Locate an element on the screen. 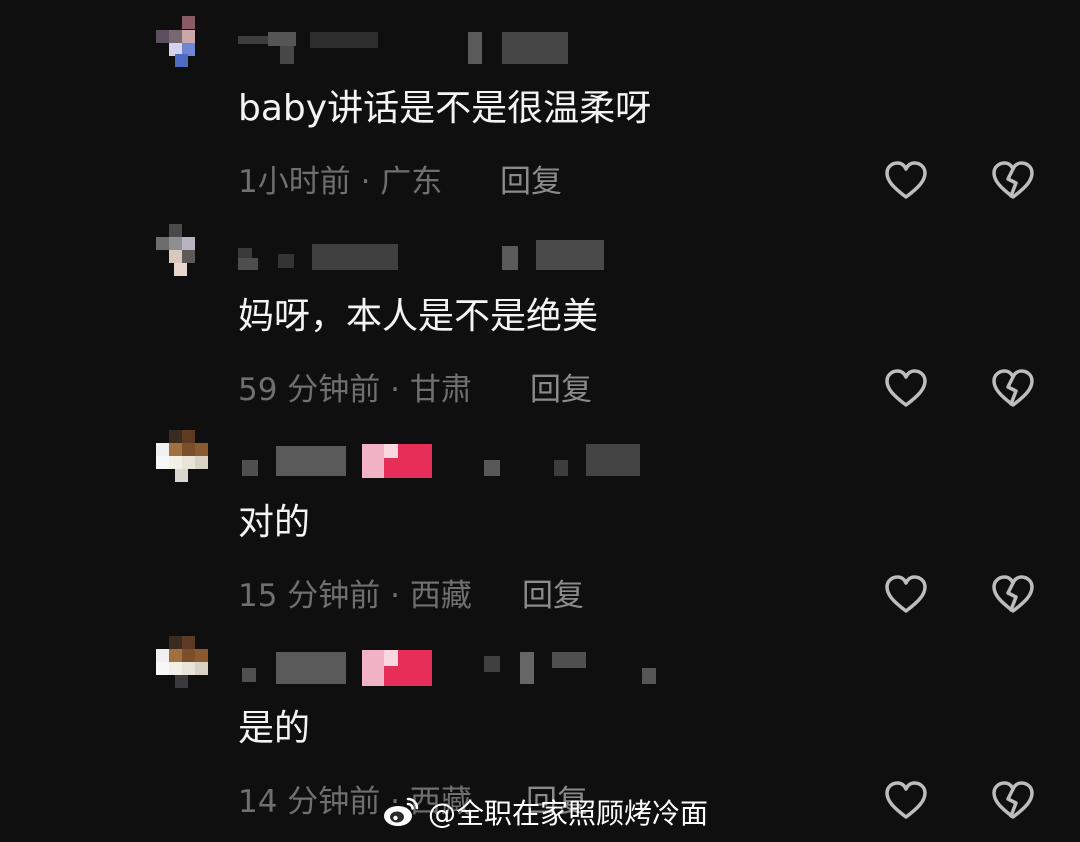 The height and width of the screenshot is (842, 1080). comment-text: 妈呀，本人是不是绝美 is located at coordinates (418, 316).